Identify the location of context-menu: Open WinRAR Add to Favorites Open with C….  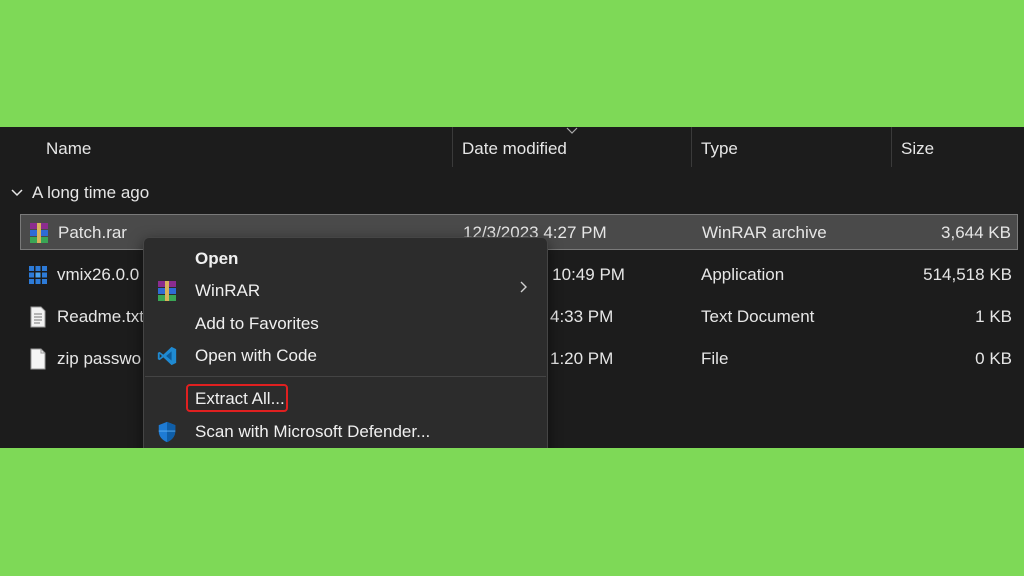
(345, 342).